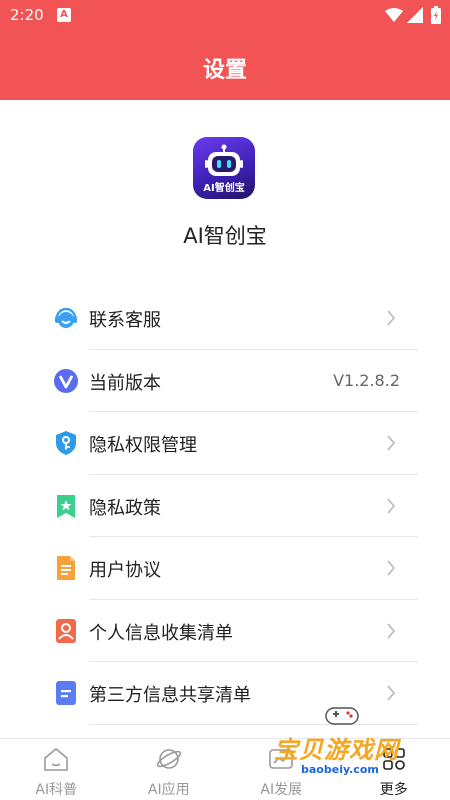  Describe the element at coordinates (66, 506) in the screenshot. I see `bookmark-star-icon` at that location.